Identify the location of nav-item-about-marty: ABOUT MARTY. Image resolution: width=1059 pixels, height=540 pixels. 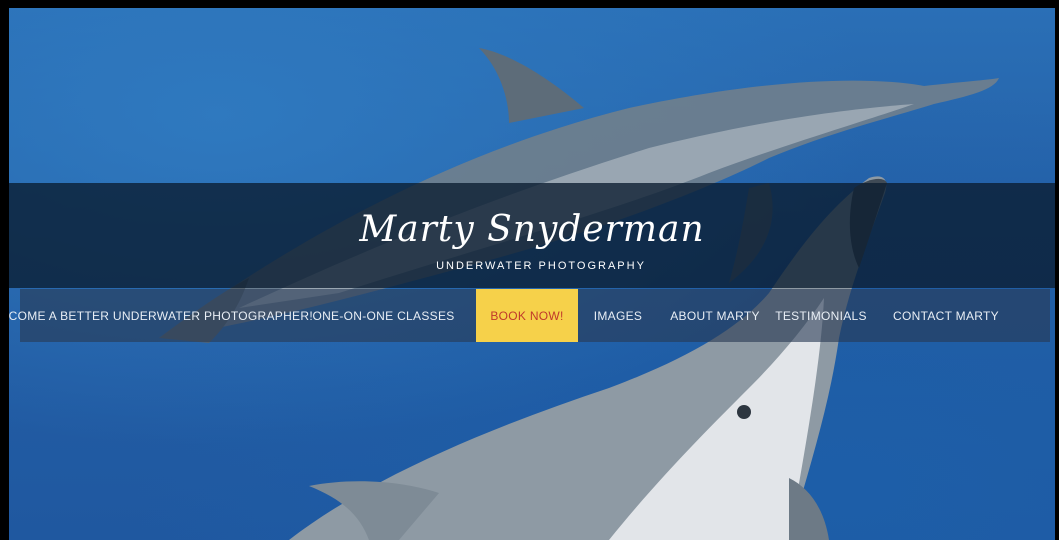
(715, 315).